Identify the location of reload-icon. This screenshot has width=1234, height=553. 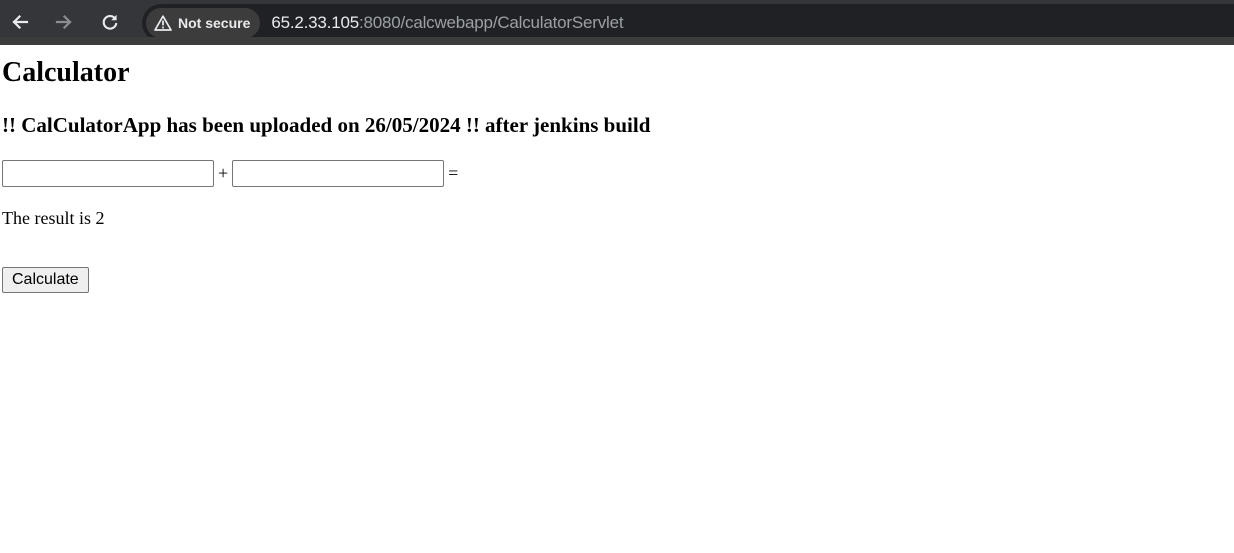
(110, 22).